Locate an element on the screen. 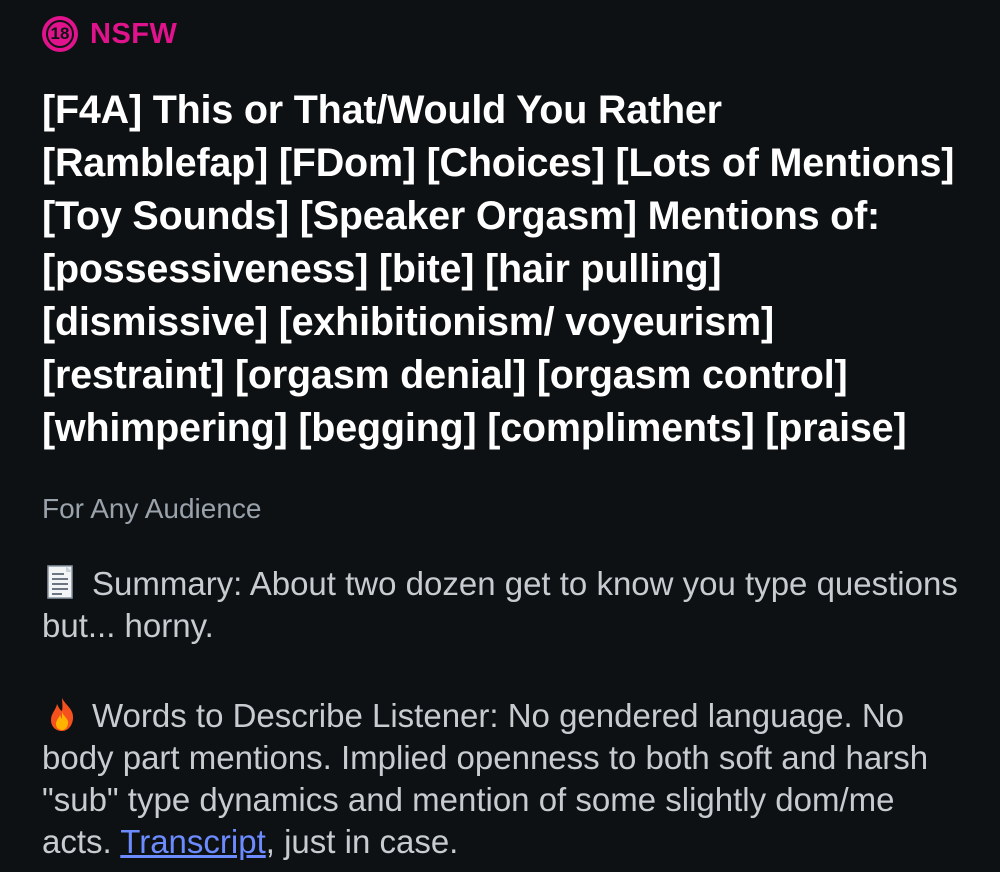  transcript-link: Transcript is located at coordinates (192, 841).